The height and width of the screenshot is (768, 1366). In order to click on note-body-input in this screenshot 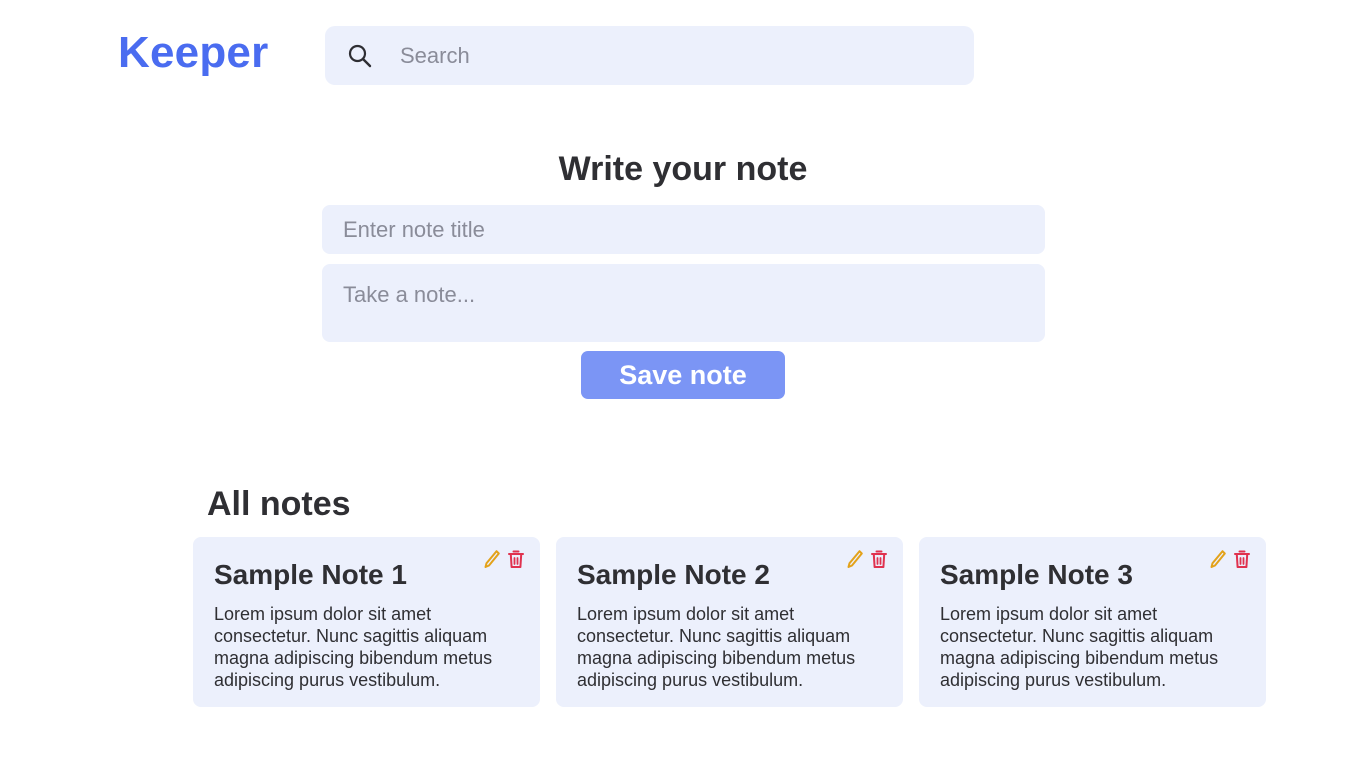, I will do `click(683, 303)`.